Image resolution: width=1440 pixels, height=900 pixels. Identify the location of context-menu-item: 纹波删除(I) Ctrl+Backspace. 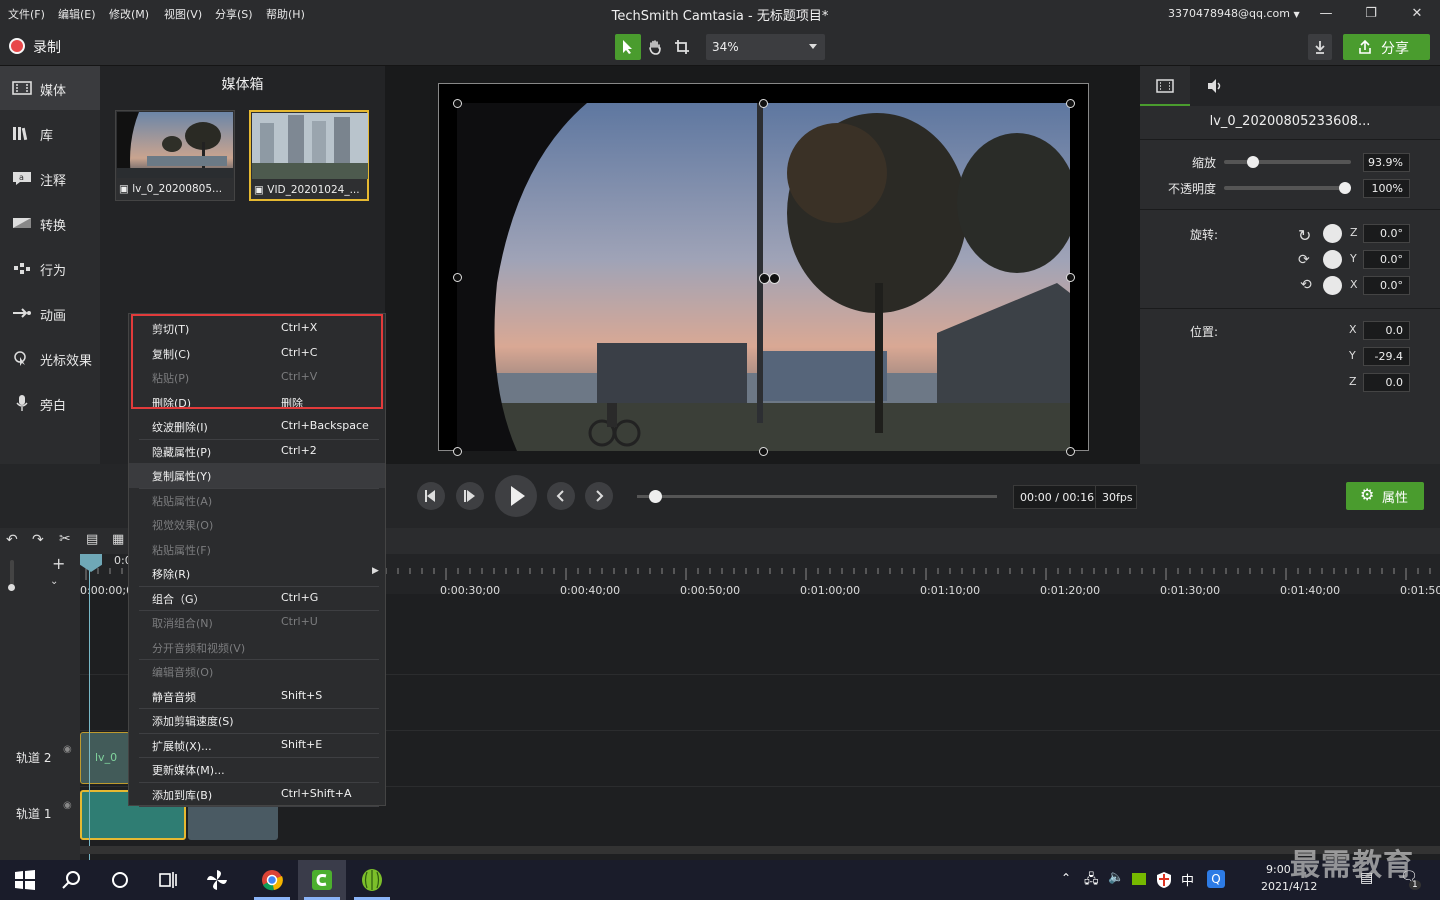
(257, 426).